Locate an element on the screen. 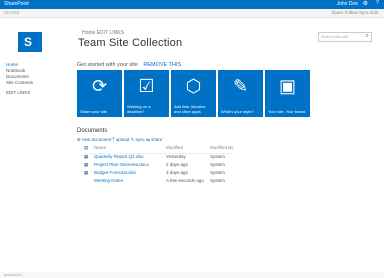 The height and width of the screenshot is (278, 384). documents-heading: Documents is located at coordinates (92, 131).